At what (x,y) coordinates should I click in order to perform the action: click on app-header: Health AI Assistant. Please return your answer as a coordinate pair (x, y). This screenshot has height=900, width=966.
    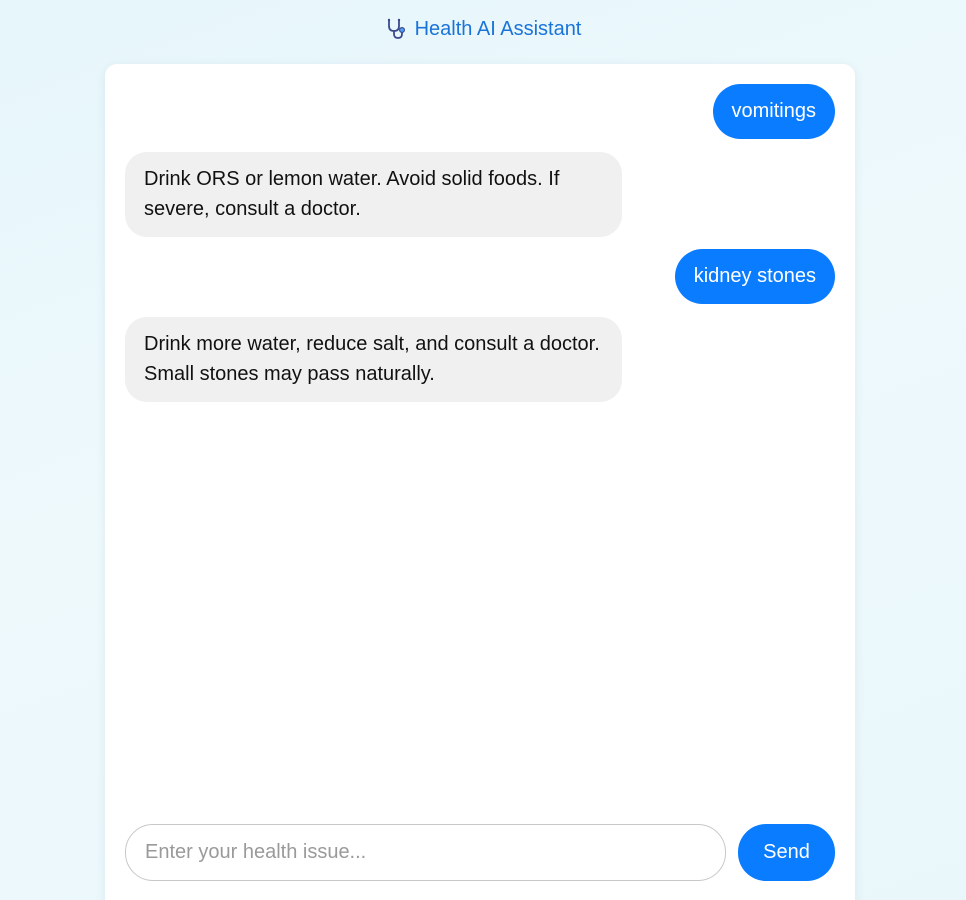
    Looking at the image, I should click on (483, 29).